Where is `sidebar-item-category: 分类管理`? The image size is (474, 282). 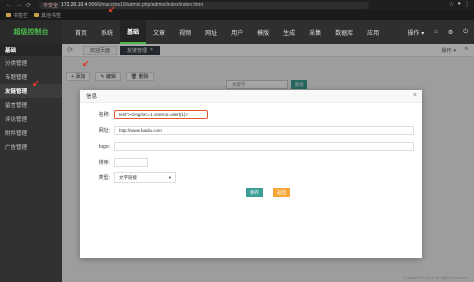 sidebar-item-category: 分类管理 is located at coordinates (31, 63).